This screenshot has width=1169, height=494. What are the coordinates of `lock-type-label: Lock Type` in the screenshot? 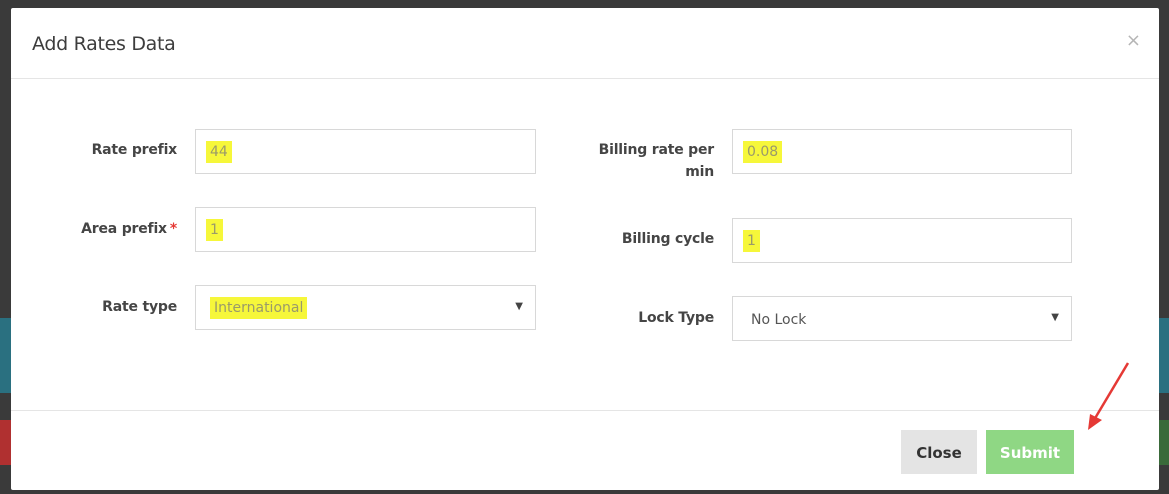 It's located at (642, 318).